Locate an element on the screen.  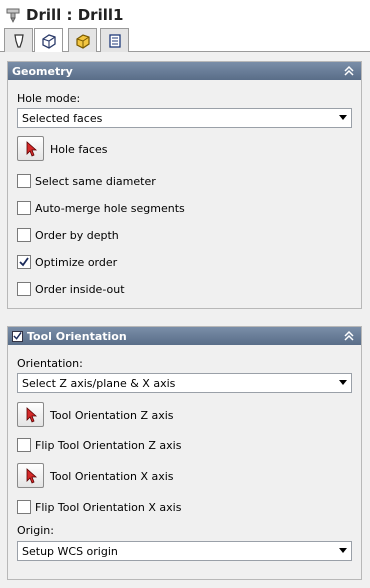
order-inside-out-checkbox: Order inside-out is located at coordinates (71, 289).